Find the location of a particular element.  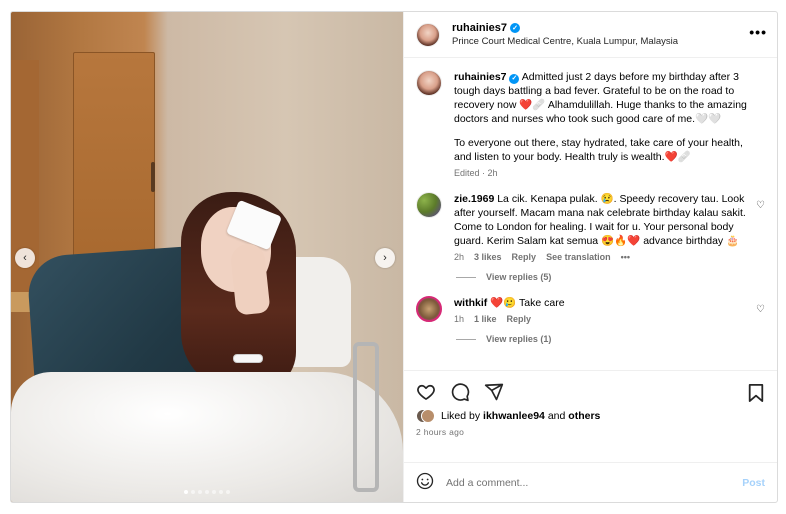

author-username-text: ruhainies7 is located at coordinates (479, 28).